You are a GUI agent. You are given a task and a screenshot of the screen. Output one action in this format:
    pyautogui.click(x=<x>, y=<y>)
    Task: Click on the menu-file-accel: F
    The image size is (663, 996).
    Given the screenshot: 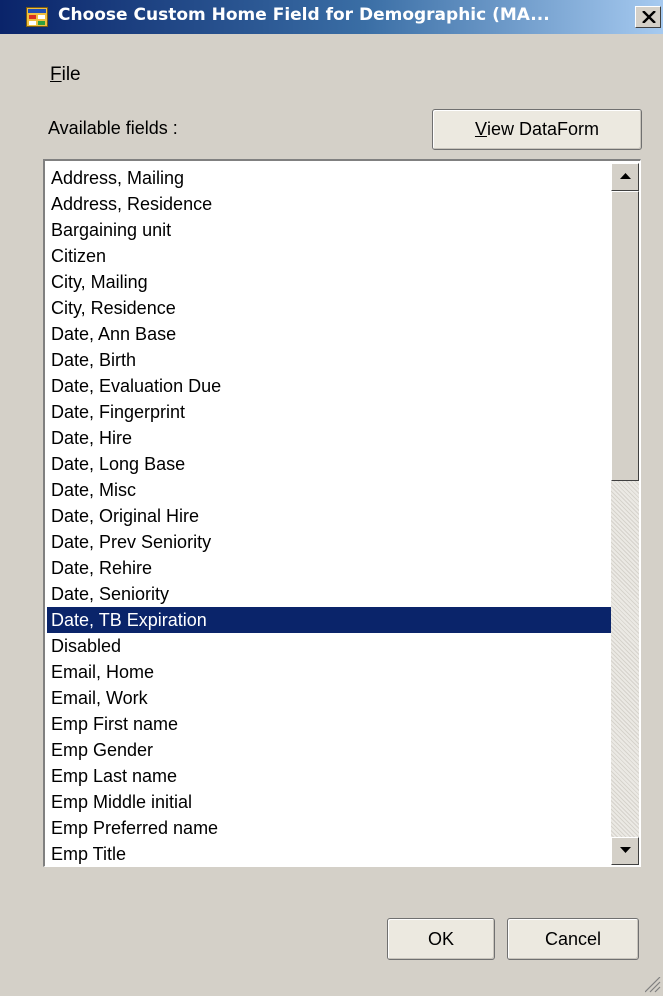 What is the action you would take?
    pyautogui.click(x=56, y=74)
    